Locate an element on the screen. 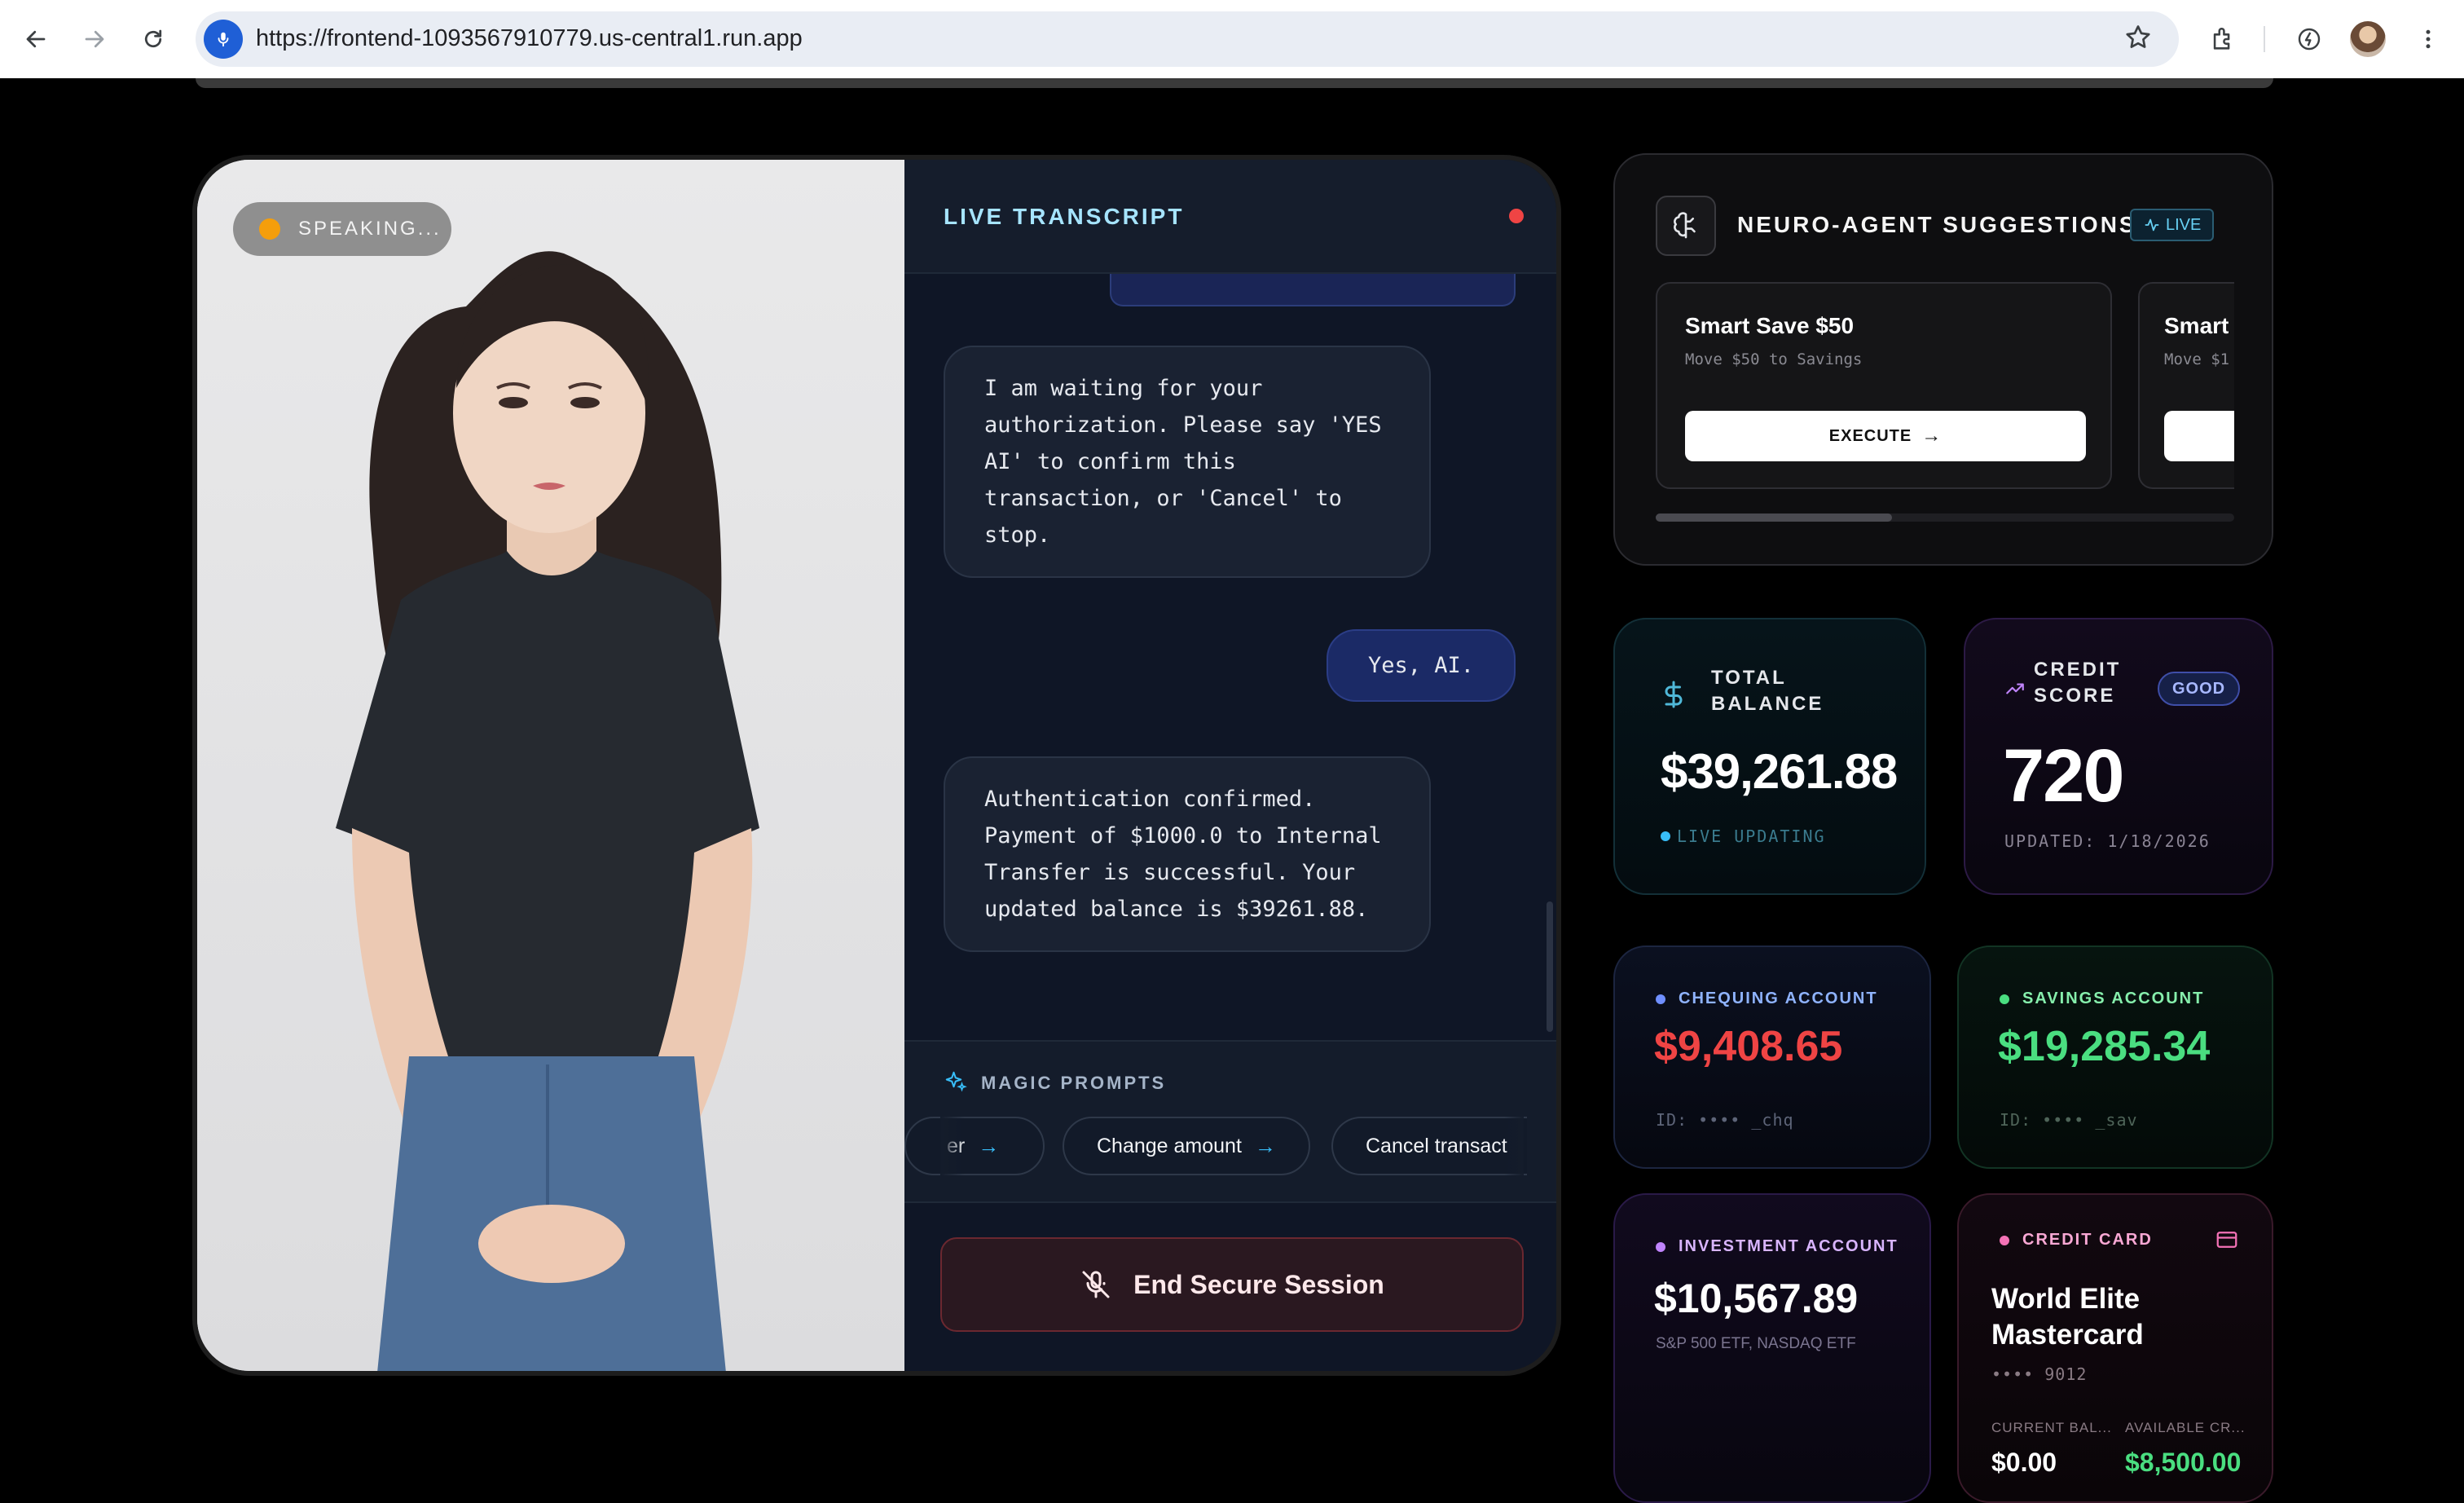 This screenshot has height=1503, width=2464. savings-label-text: SAVINGS ACCOUNT is located at coordinates (2113, 998).